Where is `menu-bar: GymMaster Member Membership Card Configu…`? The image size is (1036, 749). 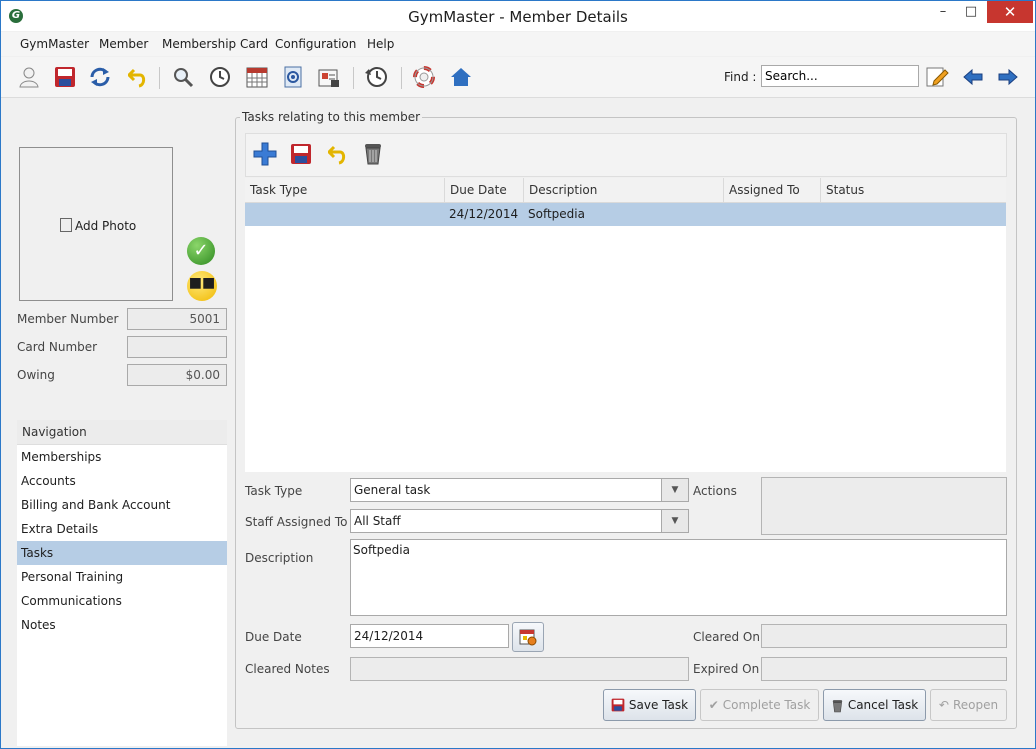
menu-bar: GymMaster Member Membership Card Configu… is located at coordinates (518, 44).